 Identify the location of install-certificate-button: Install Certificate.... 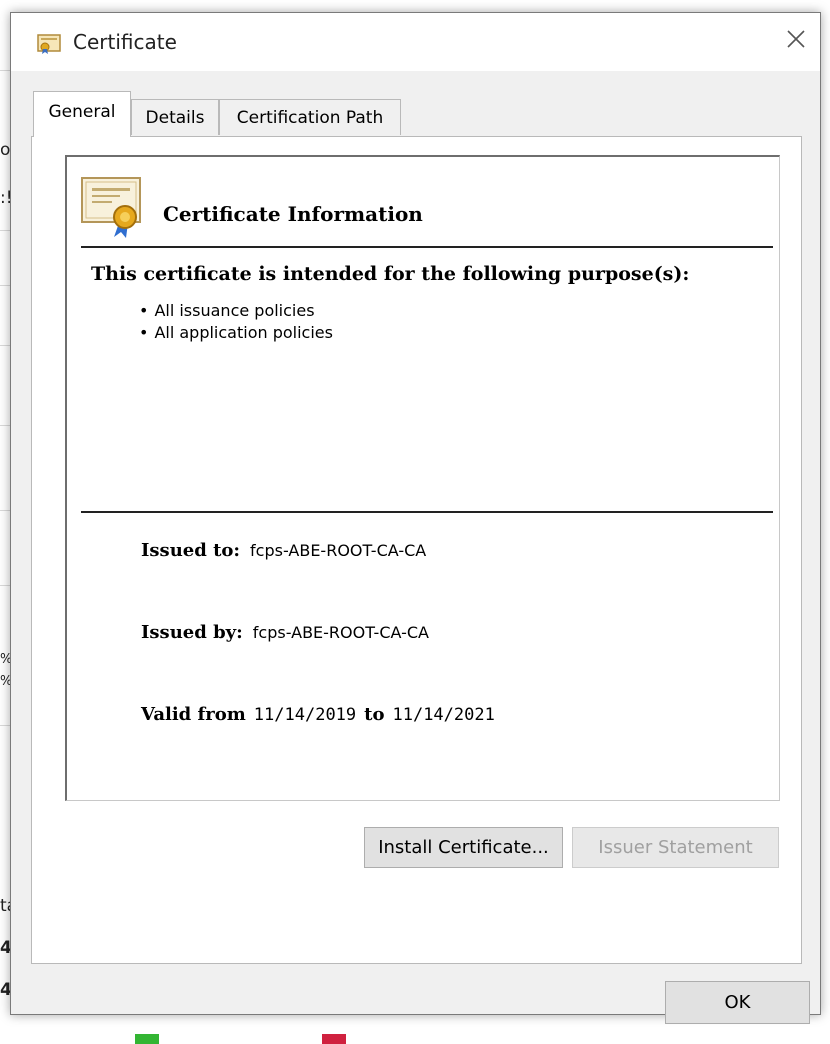
(463, 847).